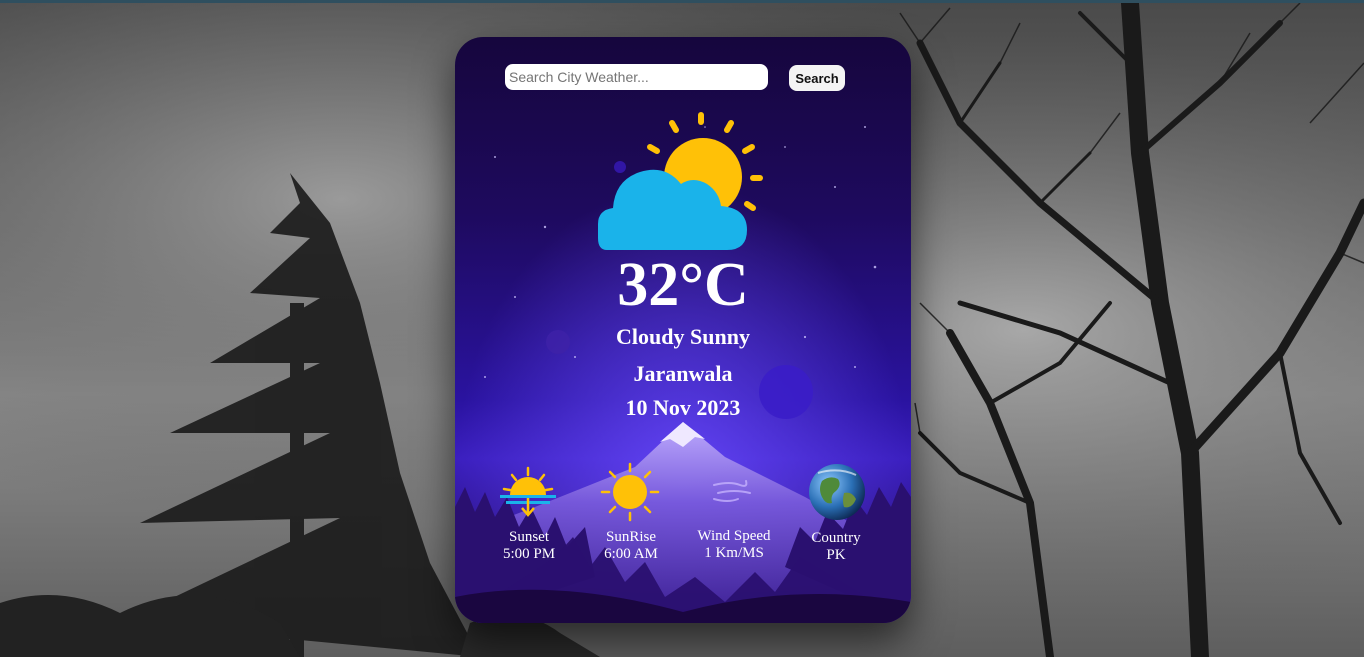  I want to click on country-value: PK, so click(836, 555).